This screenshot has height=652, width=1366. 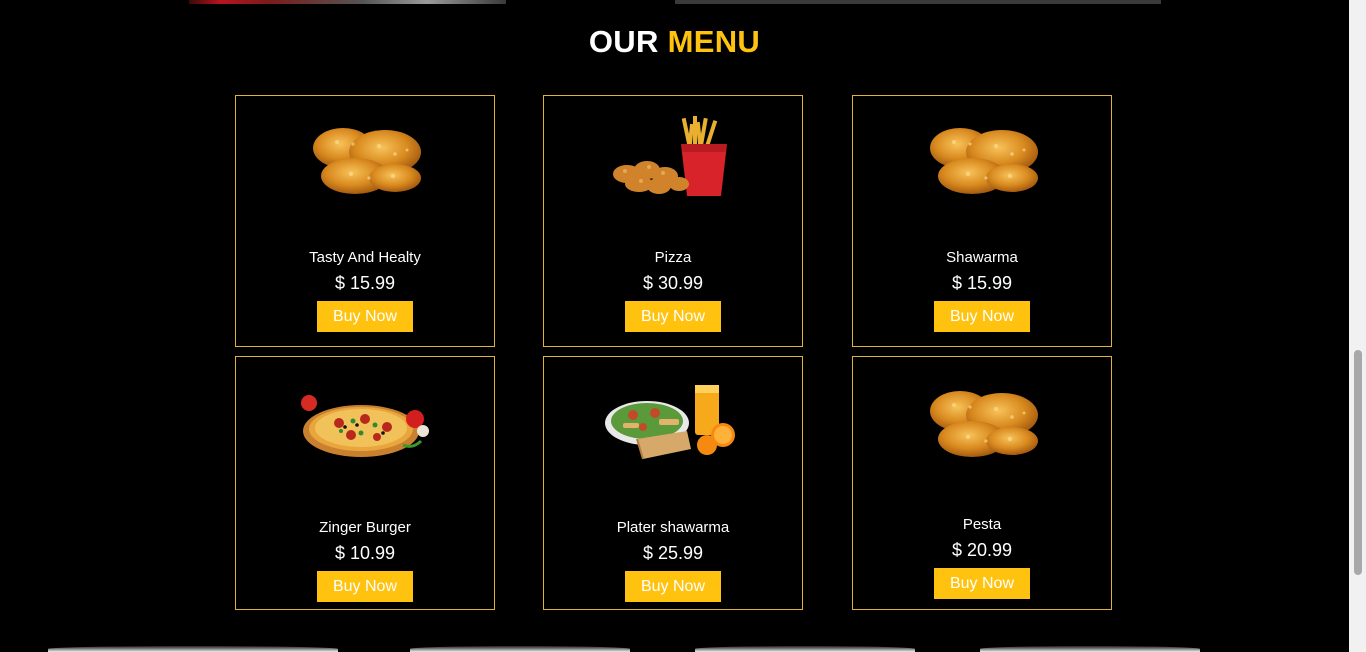 I want to click on previous-section-image-edge, so click(x=347, y=2).